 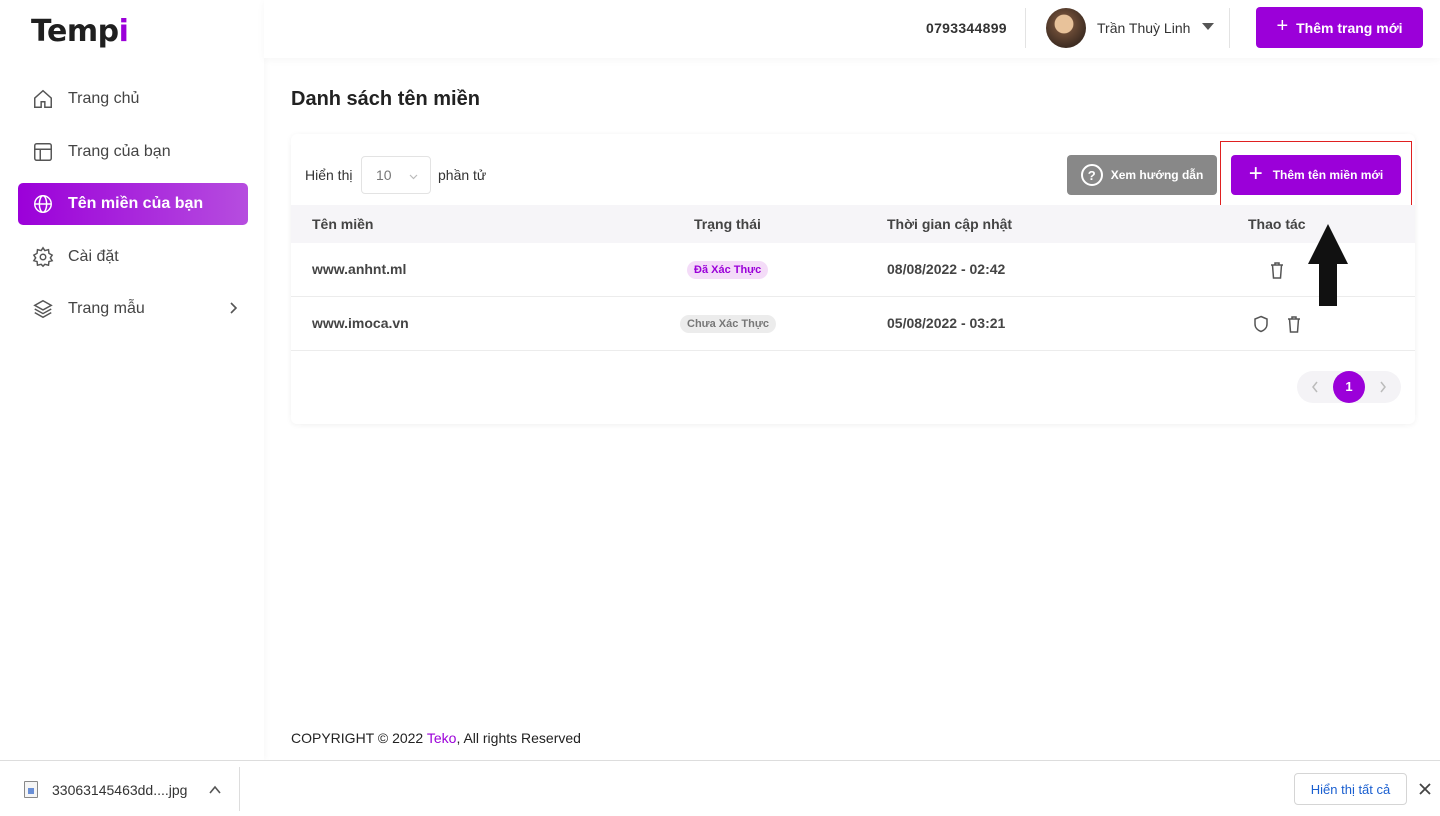 What do you see at coordinates (360, 323) in the screenshot?
I see `domain-name: www.imoca.vn` at bounding box center [360, 323].